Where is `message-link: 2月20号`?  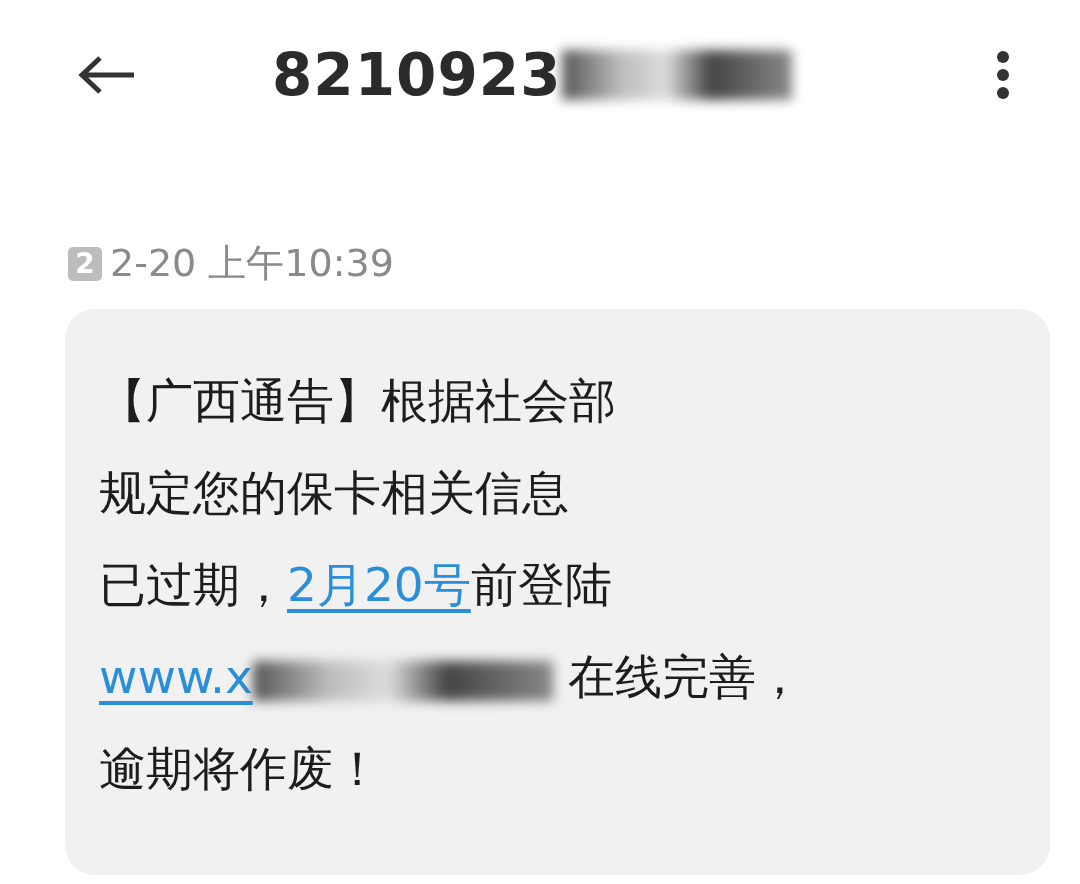 message-link: 2月20号 is located at coordinates (379, 584).